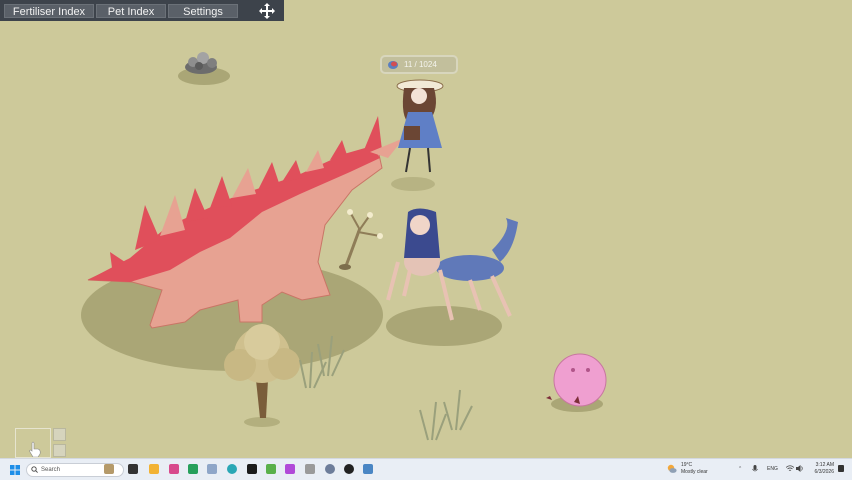 The image size is (852, 480). What do you see at coordinates (824, 465) in the screenshot?
I see `clock-time: 3:12 AM` at bounding box center [824, 465].